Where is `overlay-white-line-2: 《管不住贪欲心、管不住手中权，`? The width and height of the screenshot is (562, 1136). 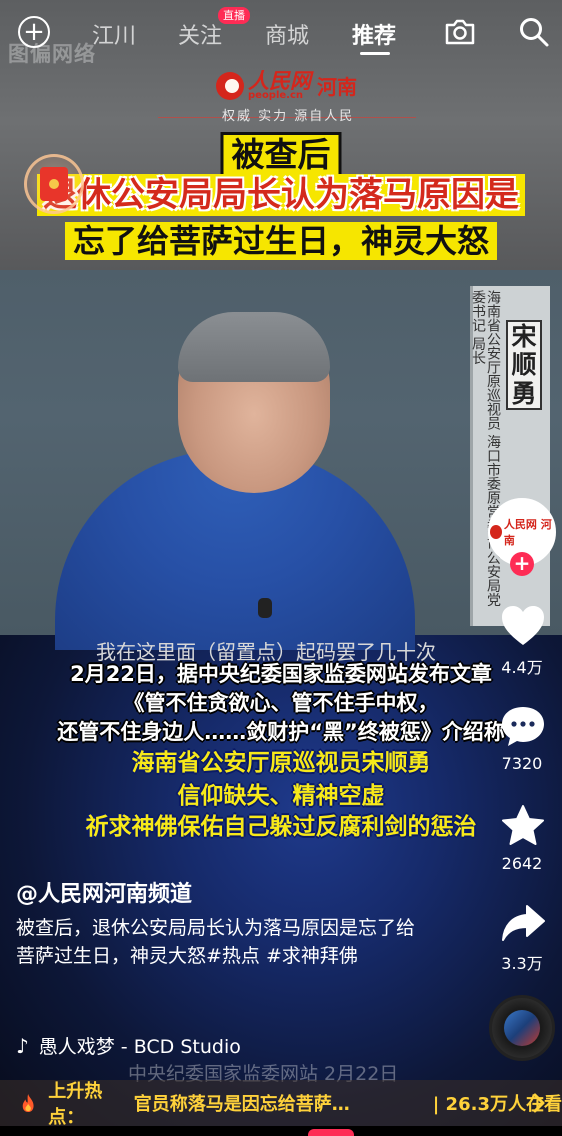 overlay-white-line-2: 《管不住贪欲心、管不住手中权， is located at coordinates (281, 703).